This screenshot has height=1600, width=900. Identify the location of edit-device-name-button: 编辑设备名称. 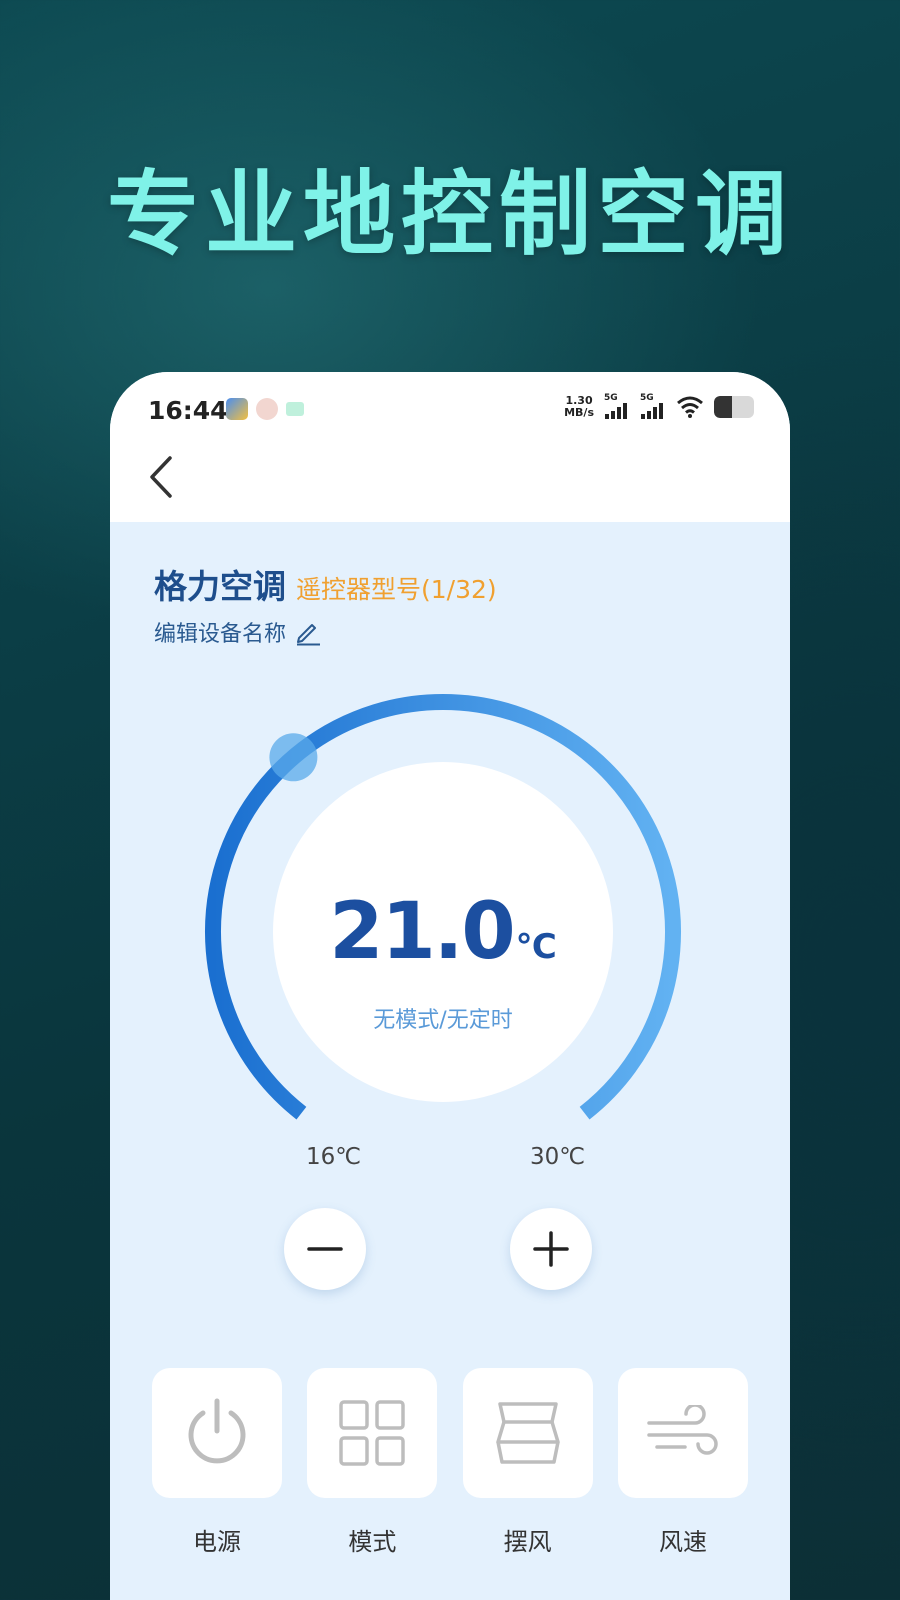
(238, 632).